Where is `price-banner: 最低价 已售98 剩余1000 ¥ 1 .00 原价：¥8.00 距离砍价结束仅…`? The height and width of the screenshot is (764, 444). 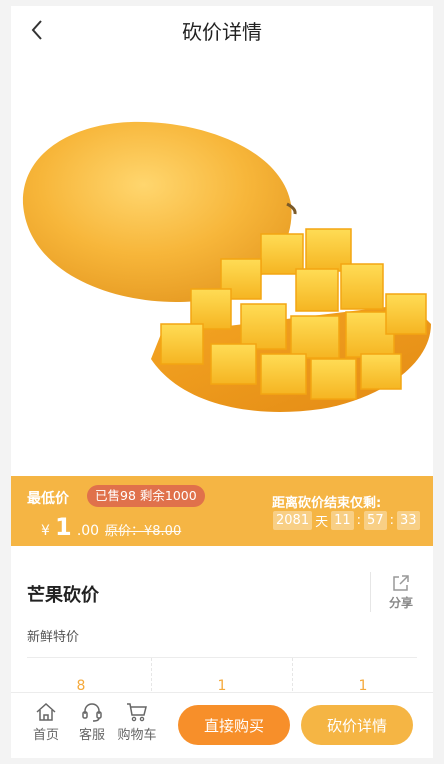
price-banner: 最低价 已售98 剩余1000 ¥ 1 .00 原价：¥8.00 距离砍价结束仅… is located at coordinates (222, 511).